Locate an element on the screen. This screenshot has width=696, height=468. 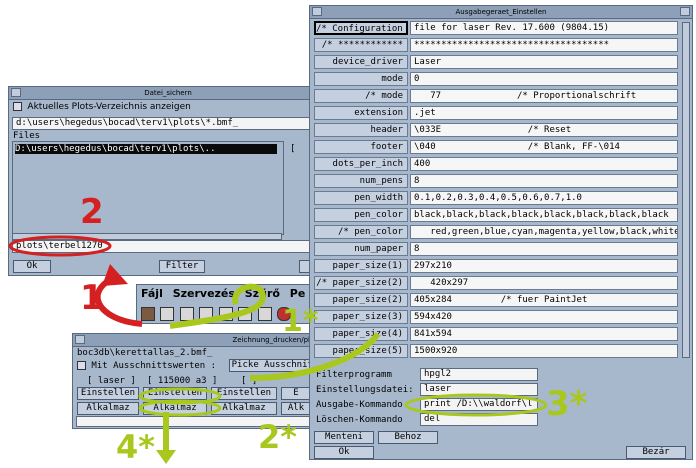
row-value: 405x284 /* fuer PaintJet is located at coordinates (544, 300).